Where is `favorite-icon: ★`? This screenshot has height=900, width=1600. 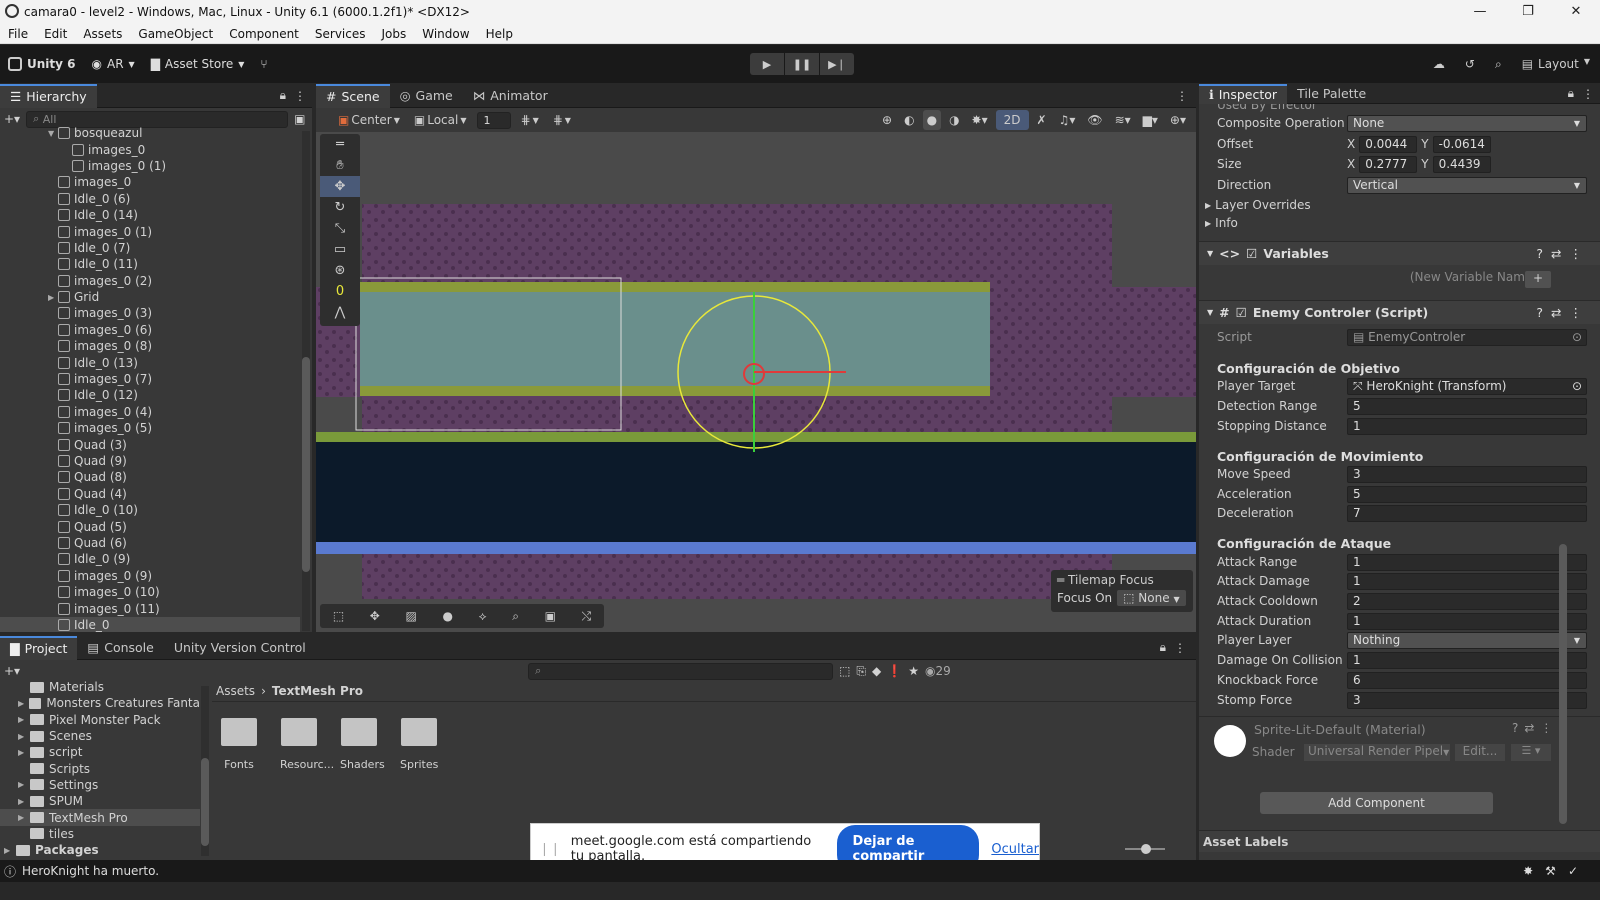 favorite-icon: ★ is located at coordinates (913, 671).